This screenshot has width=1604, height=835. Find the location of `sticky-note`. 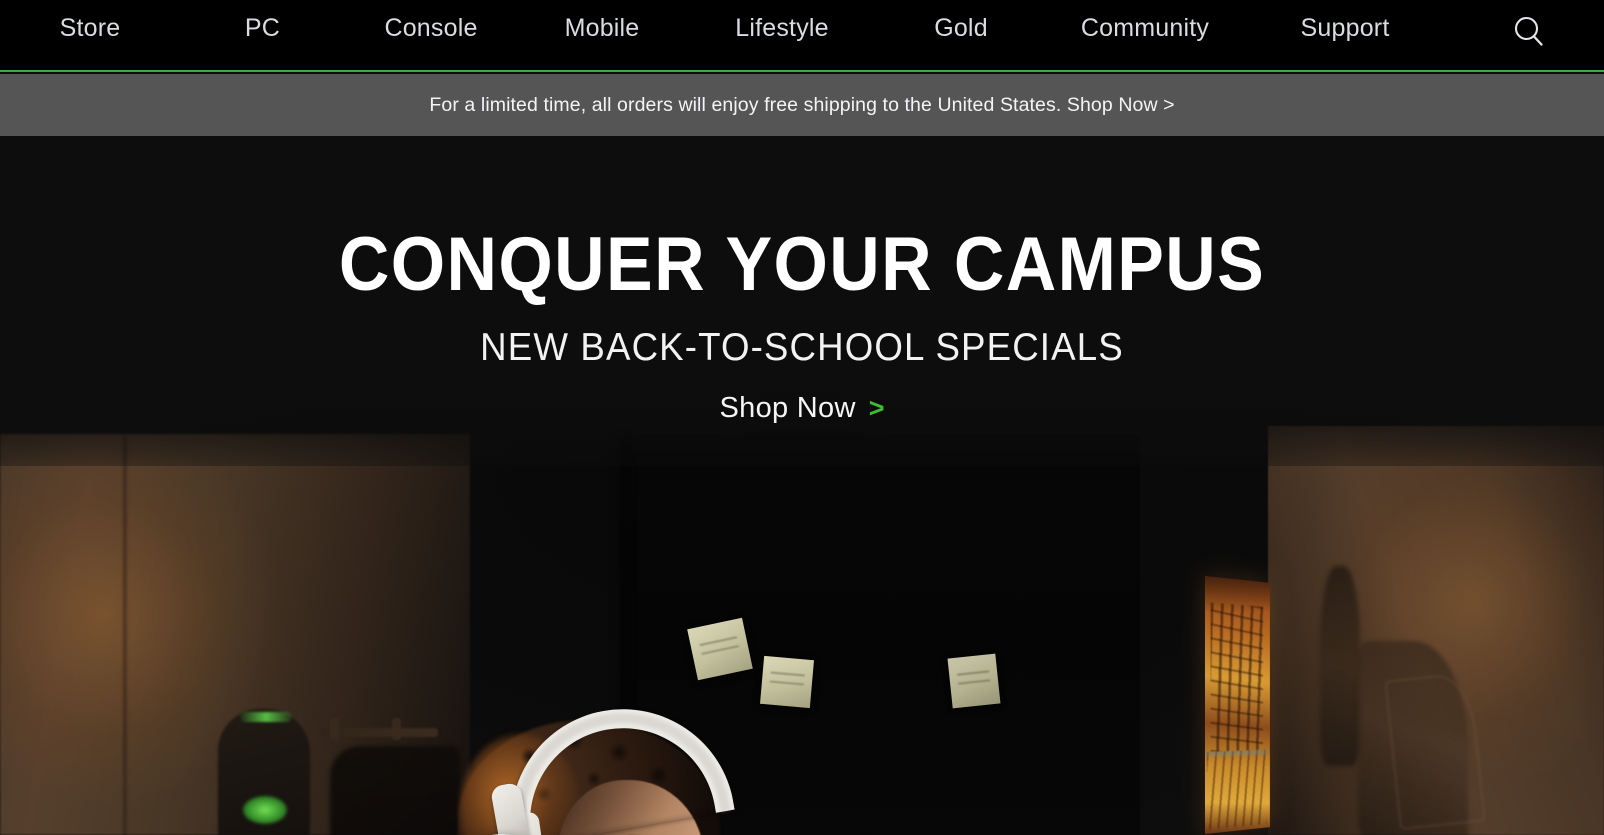

sticky-note is located at coordinates (974, 681).